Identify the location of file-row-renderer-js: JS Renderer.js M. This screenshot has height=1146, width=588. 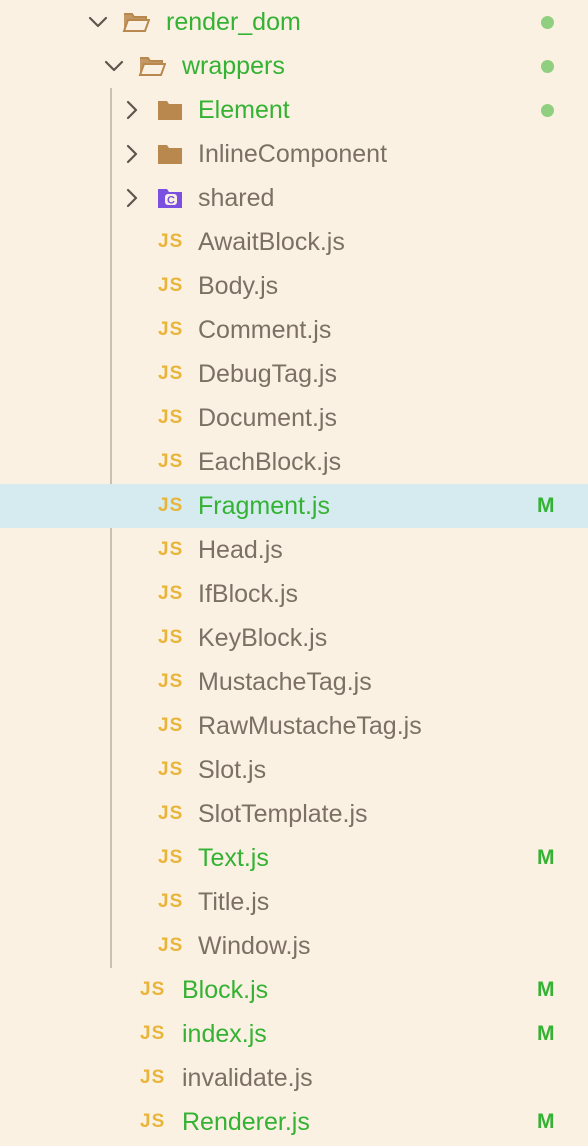
(294, 1122).